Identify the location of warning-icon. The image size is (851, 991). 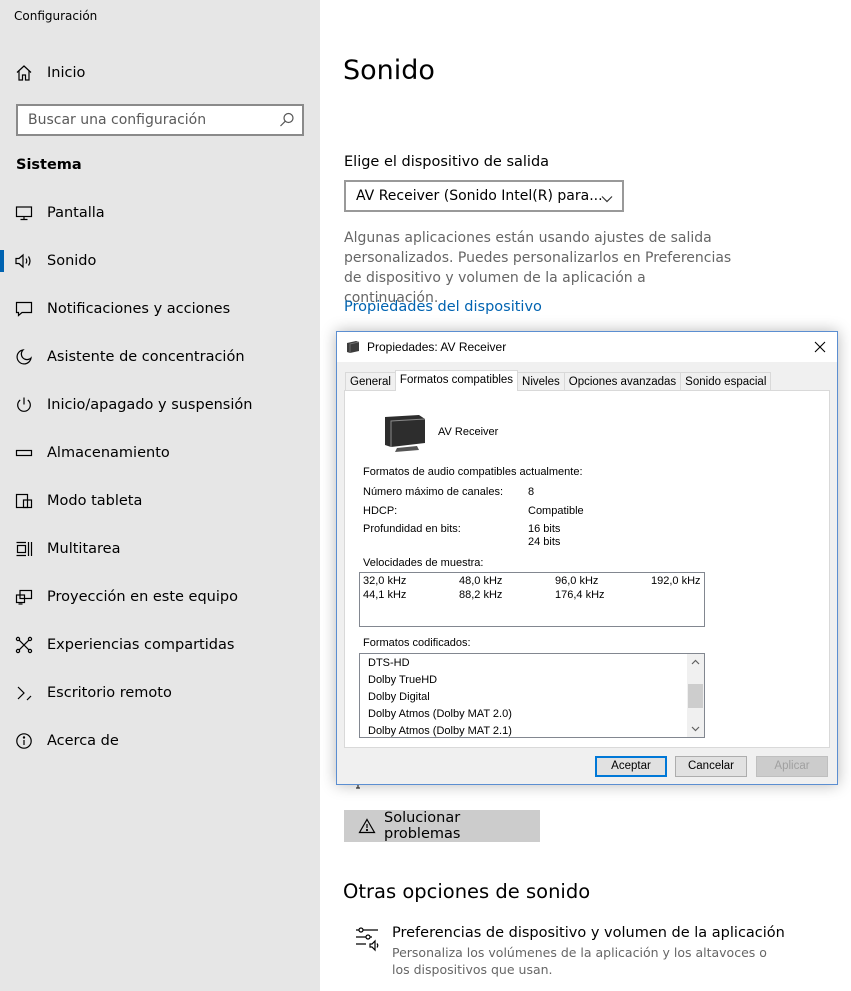
(367, 826).